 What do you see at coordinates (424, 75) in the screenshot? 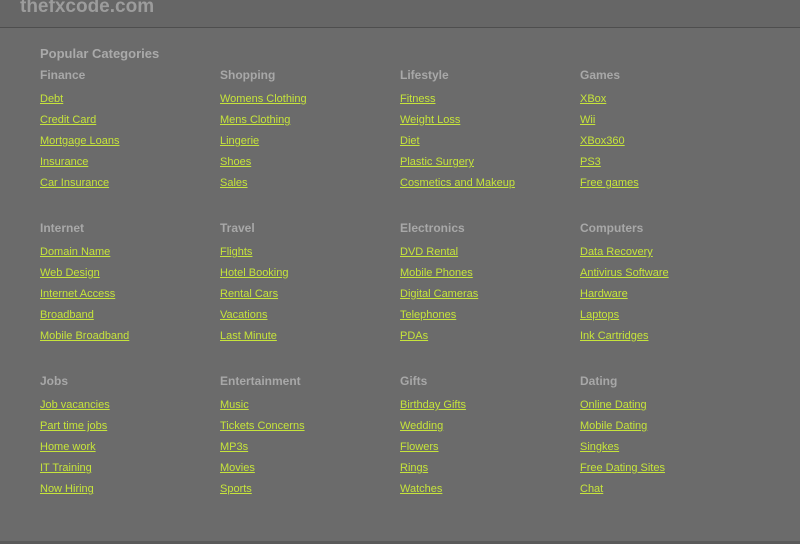
I see `category-title: Lifestyle` at bounding box center [424, 75].